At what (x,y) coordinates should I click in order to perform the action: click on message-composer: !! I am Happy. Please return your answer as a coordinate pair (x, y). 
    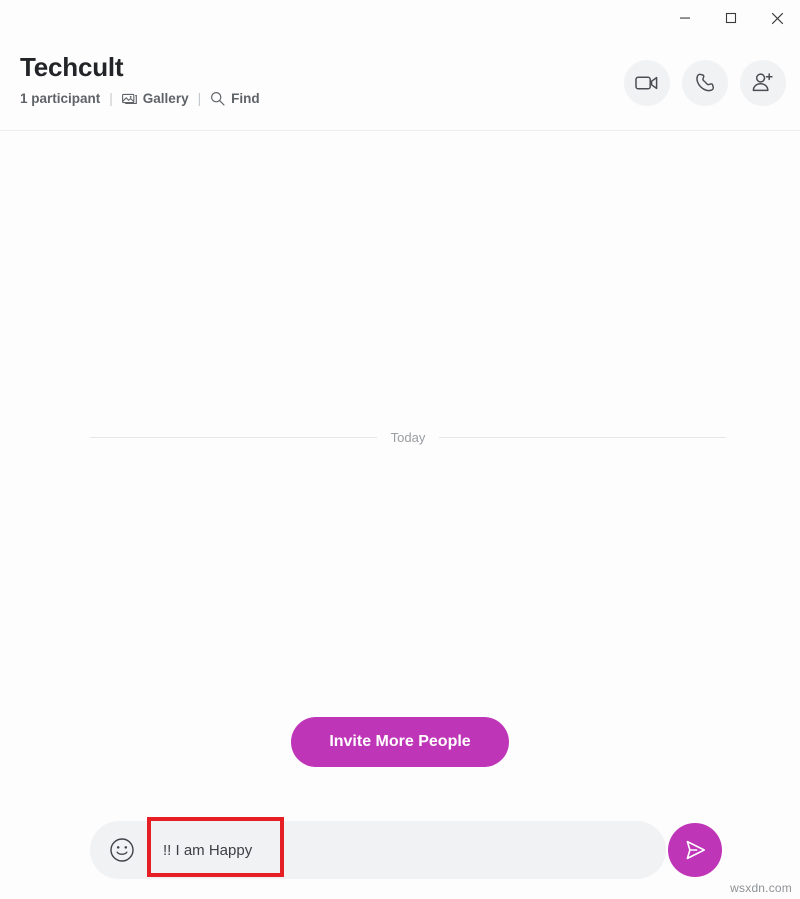
    Looking at the image, I should click on (406, 850).